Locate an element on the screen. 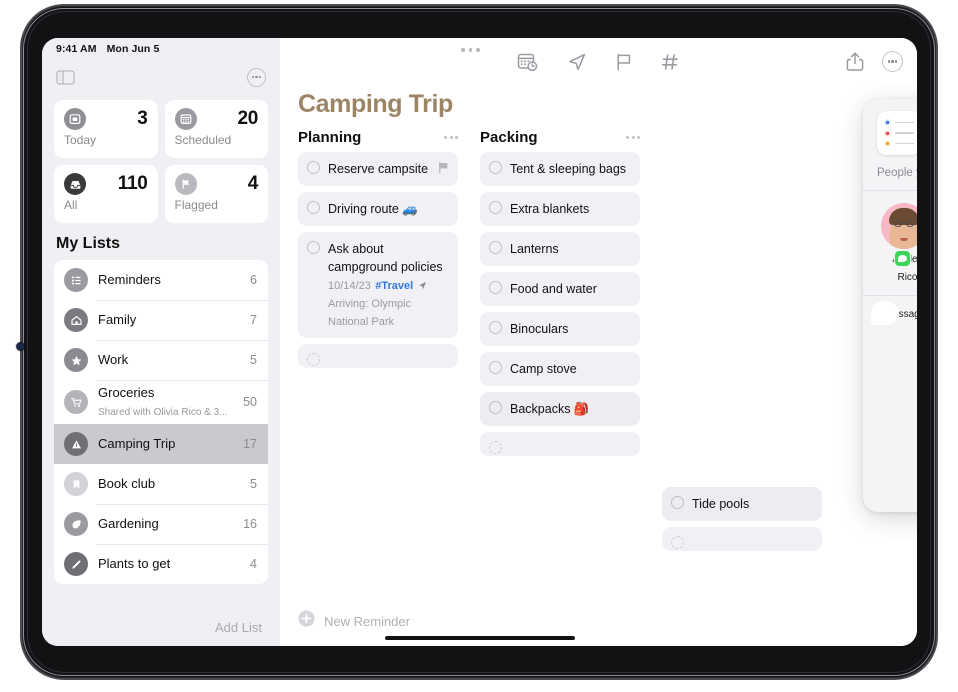 The height and width of the screenshot is (692, 958). smart-list-scheduled: 20 Scheduled is located at coordinates (216, 129).